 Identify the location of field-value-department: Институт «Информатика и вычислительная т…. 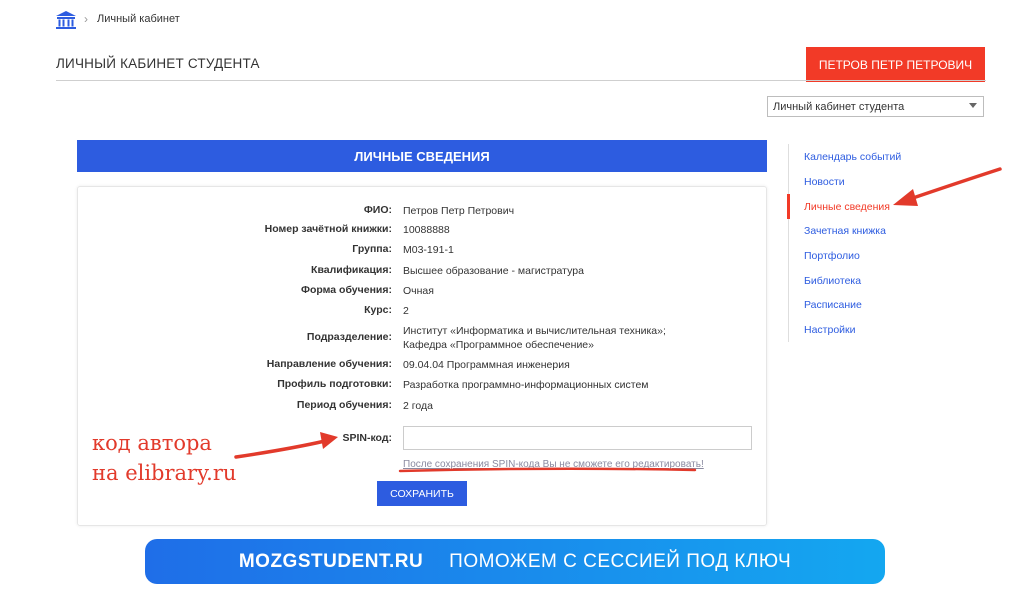
(534, 338).